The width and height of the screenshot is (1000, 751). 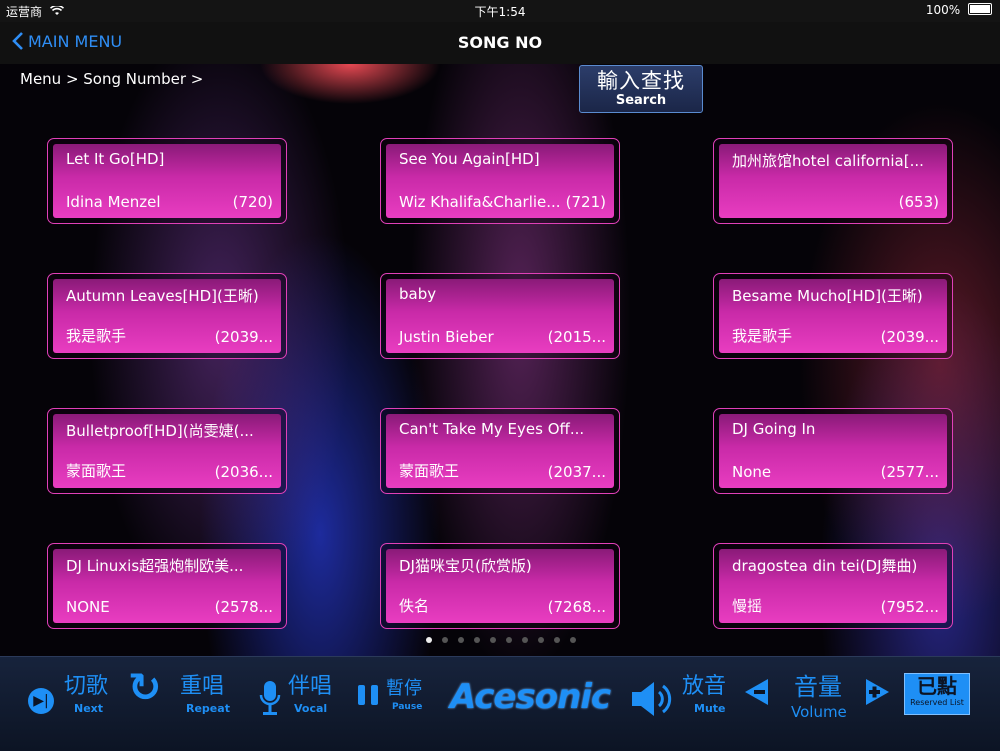 What do you see at coordinates (819, 712) in the screenshot?
I see `volume-label-en: Volume` at bounding box center [819, 712].